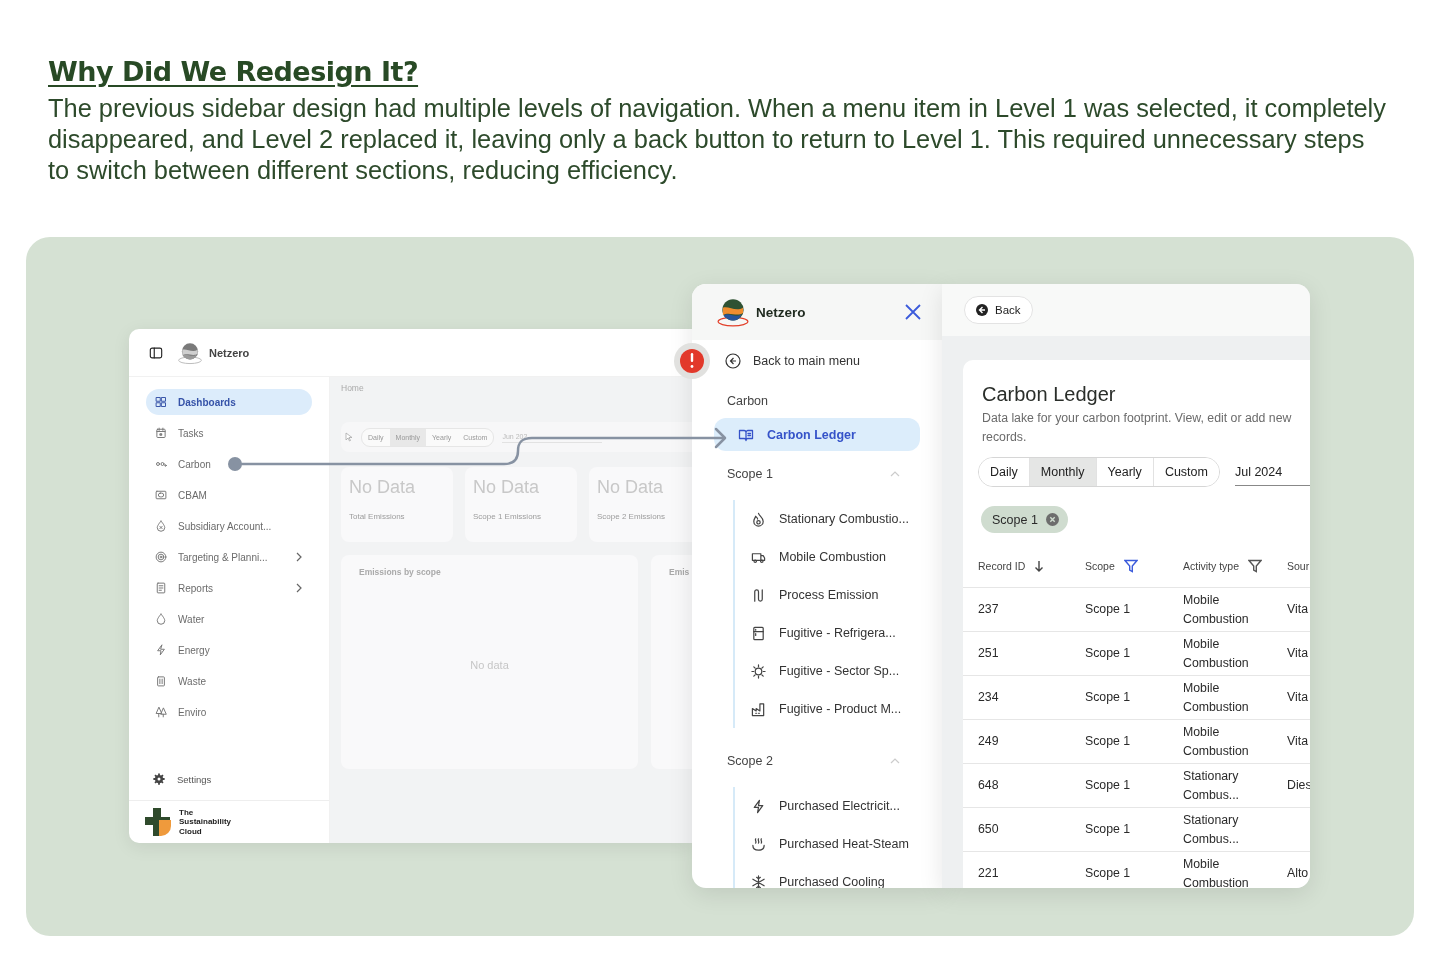 This screenshot has height=964, width=1440. What do you see at coordinates (229, 588) in the screenshot?
I see `sidebar-item: Reports` at bounding box center [229, 588].